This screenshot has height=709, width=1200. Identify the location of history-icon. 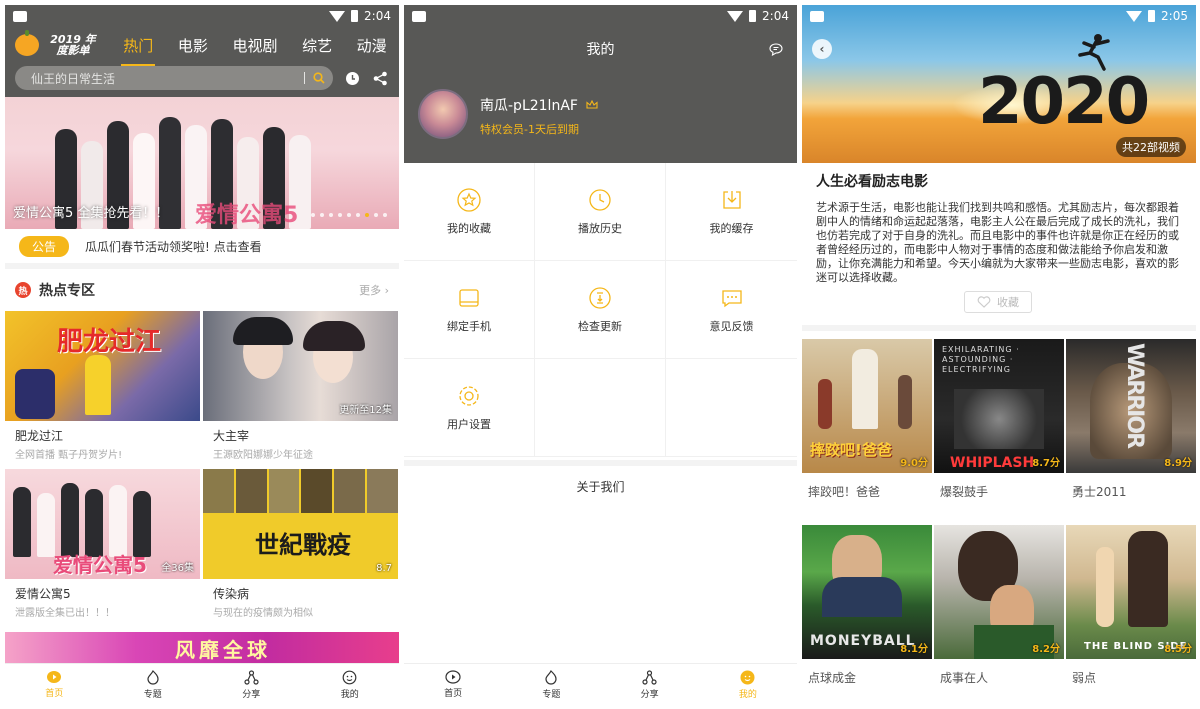
(352, 78).